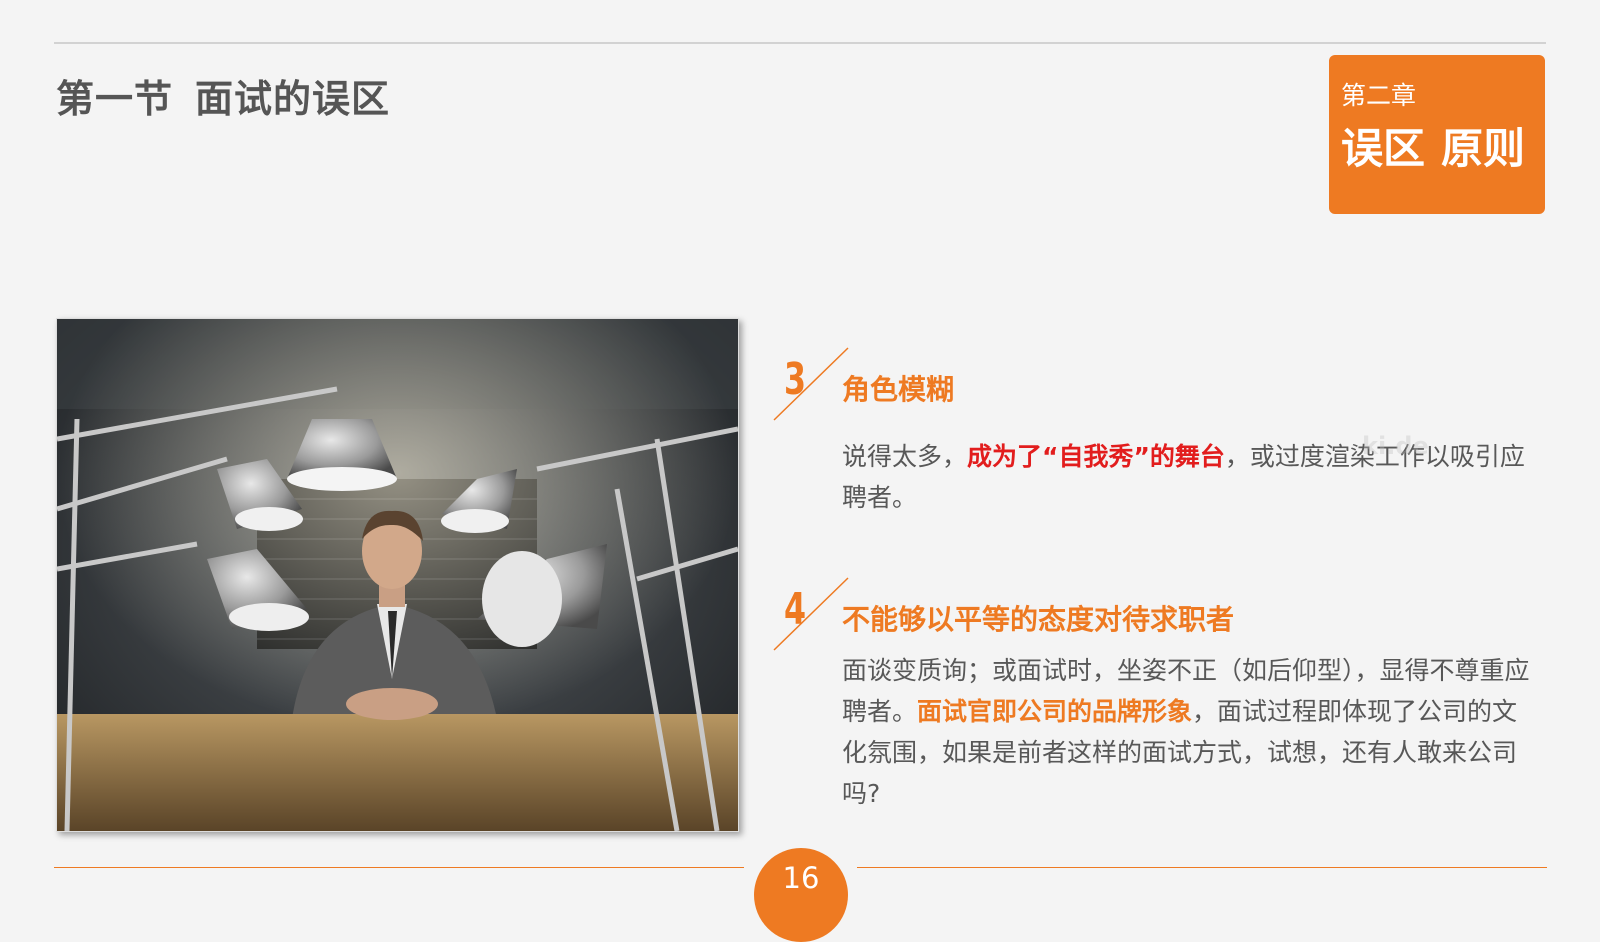 The image size is (1600, 942). Describe the element at coordinates (1192, 477) in the screenshot. I see `point-3-text: 说得太多，成为了“自我秀”的舞台，或过度渲染工作以吸引应聘者。` at that location.